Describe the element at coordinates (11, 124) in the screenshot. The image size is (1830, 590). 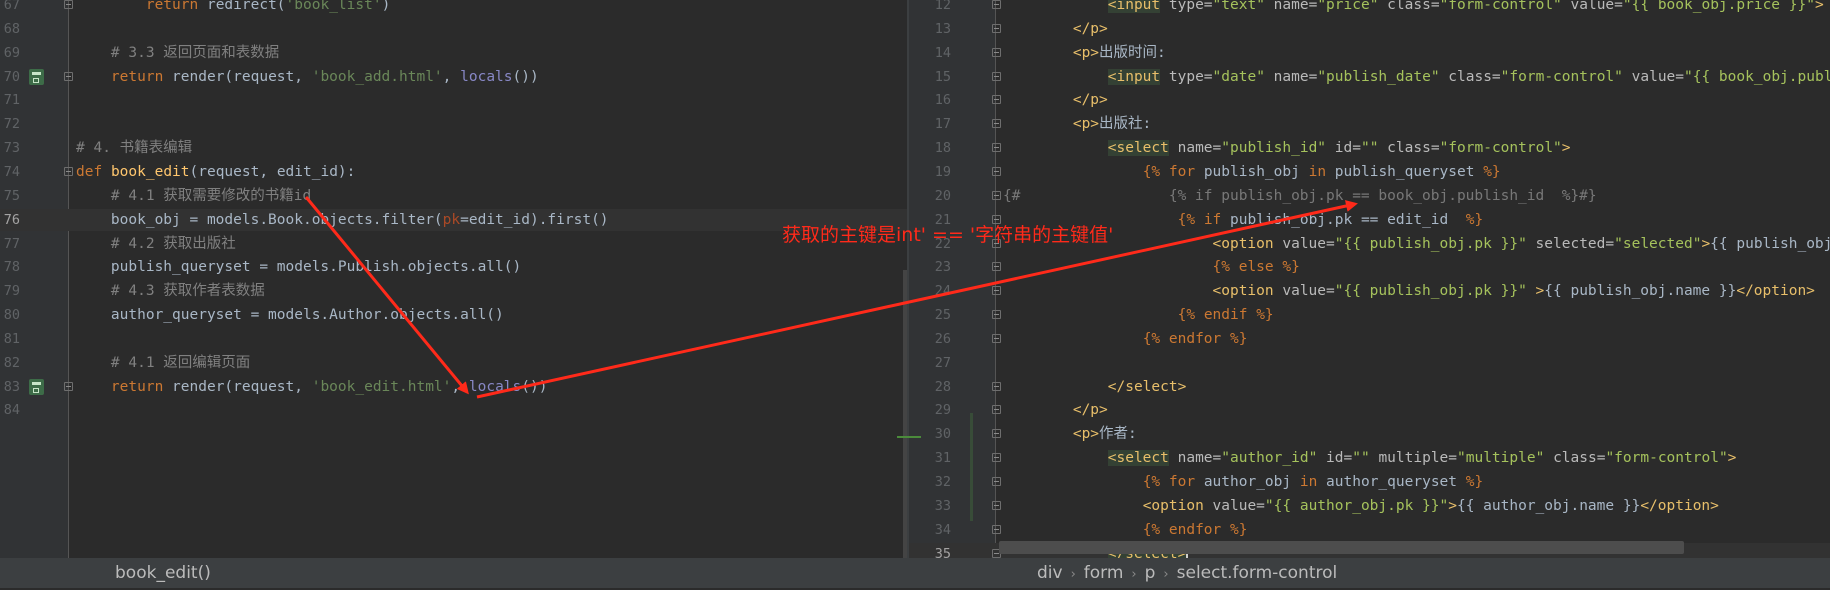
I see `line-number: 72` at that location.